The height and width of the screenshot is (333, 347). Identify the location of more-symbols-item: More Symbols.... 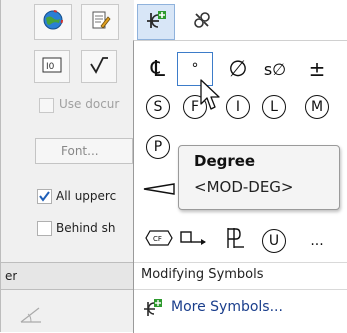
(240, 308).